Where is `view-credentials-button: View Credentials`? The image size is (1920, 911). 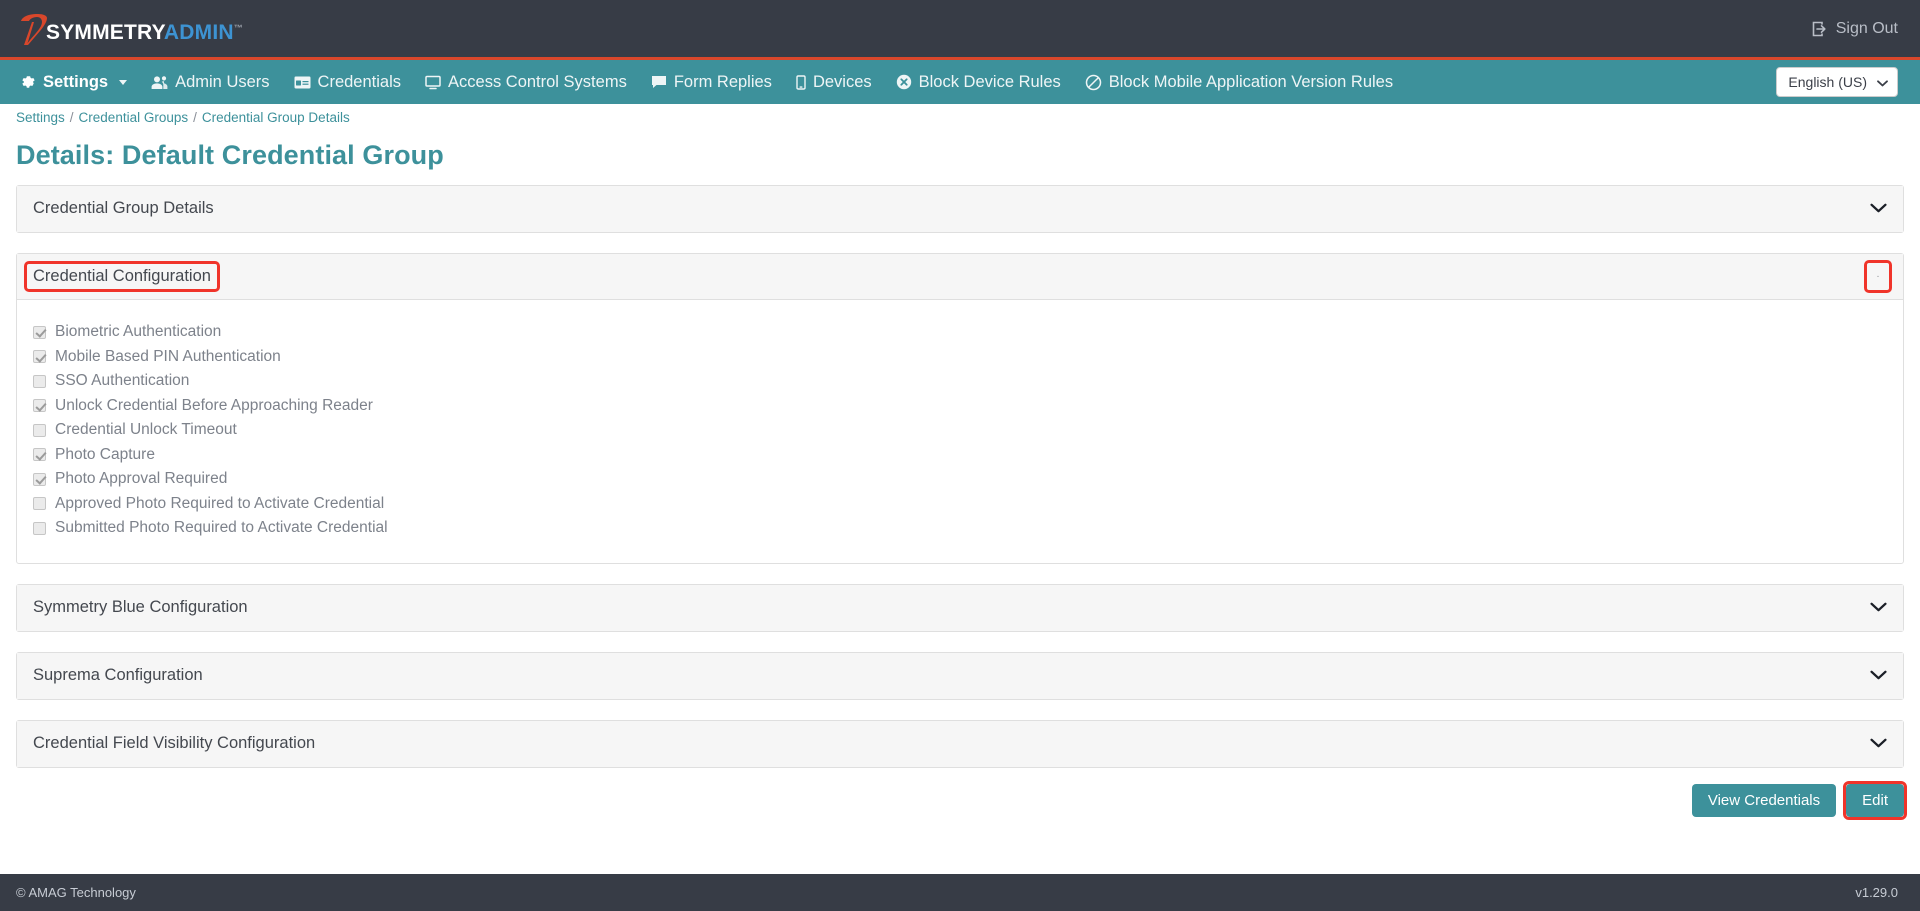
view-credentials-button: View Credentials is located at coordinates (1764, 800).